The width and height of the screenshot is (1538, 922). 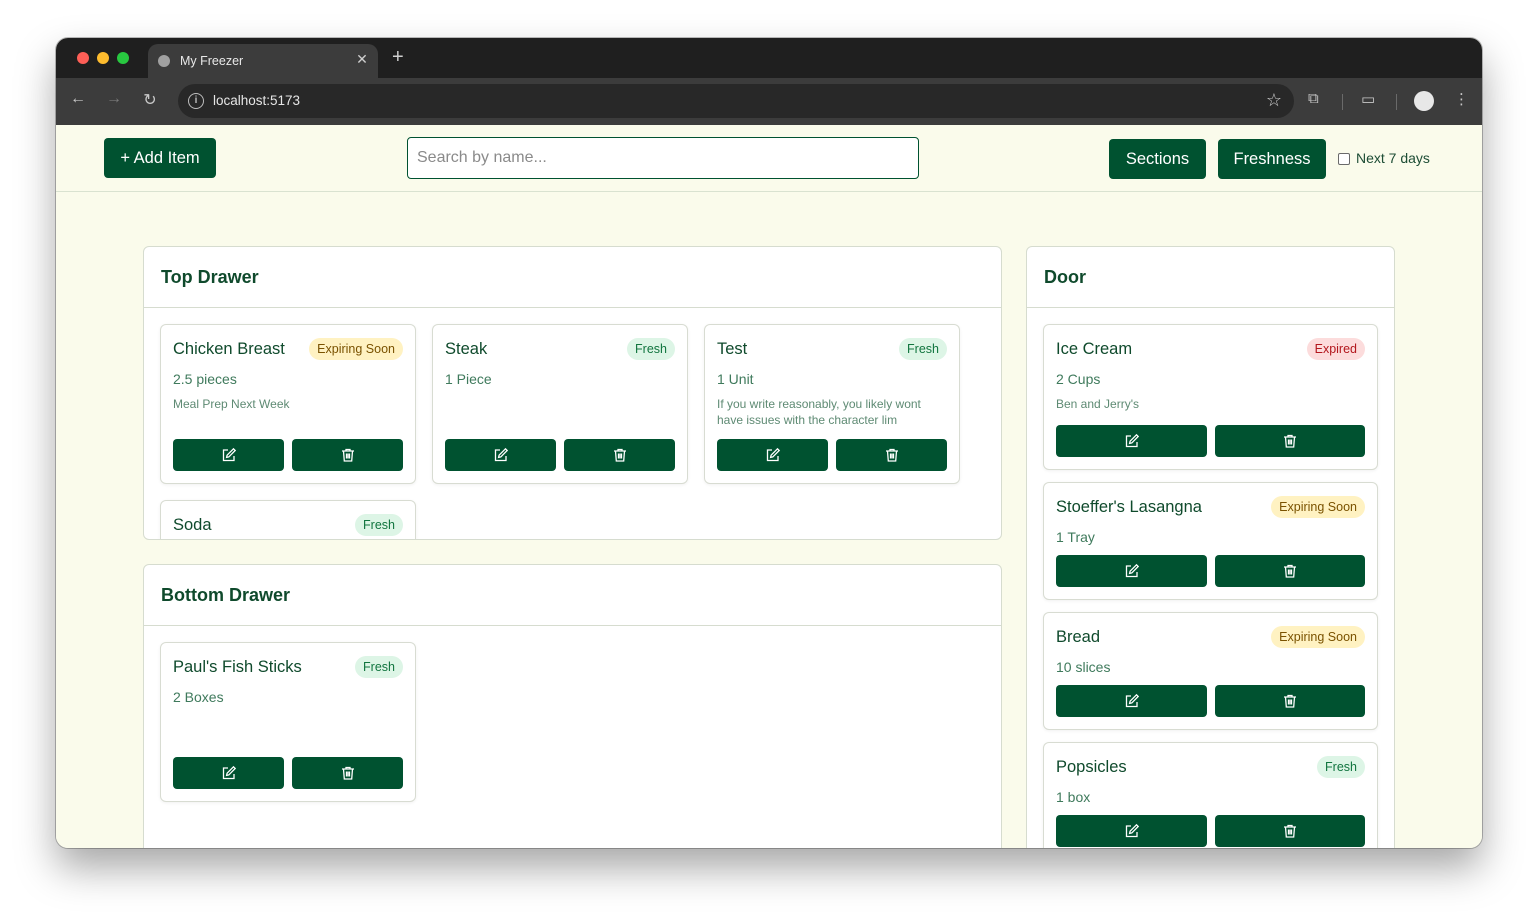 I want to click on item-quantity: 1 Piece, so click(x=468, y=379).